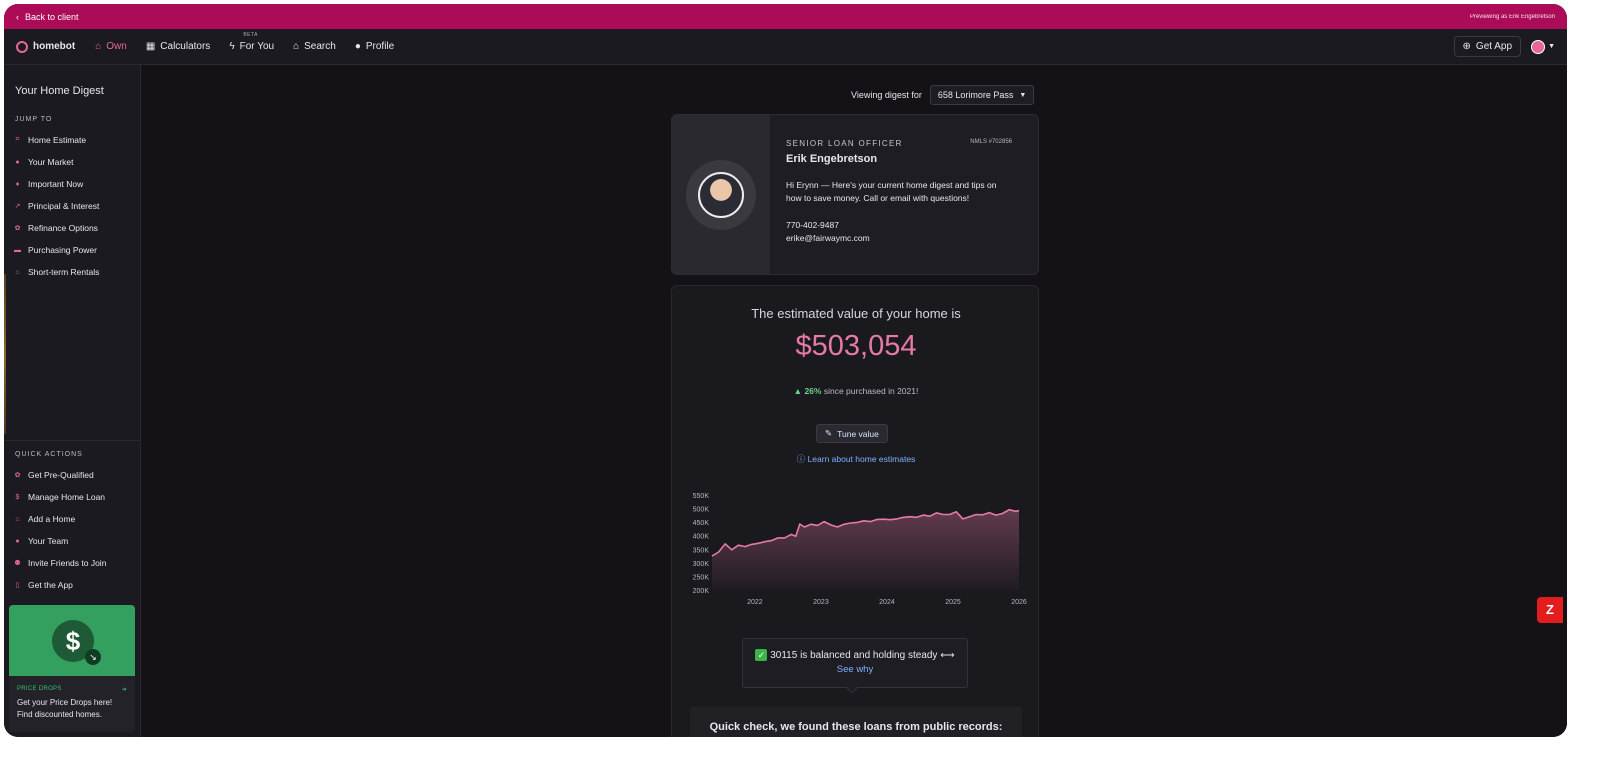  I want to click on nmls-number: NMLS #702856, so click(991, 142).